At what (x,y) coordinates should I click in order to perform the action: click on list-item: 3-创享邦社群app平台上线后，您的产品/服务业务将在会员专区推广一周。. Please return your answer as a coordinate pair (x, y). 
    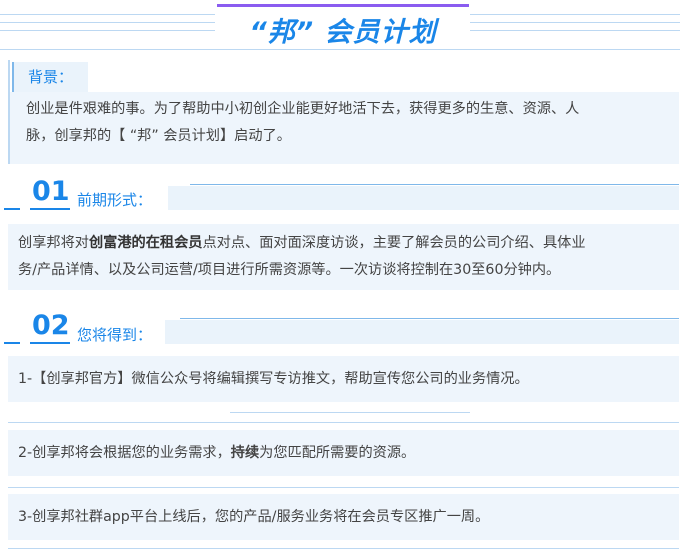
    Looking at the image, I should click on (343, 517).